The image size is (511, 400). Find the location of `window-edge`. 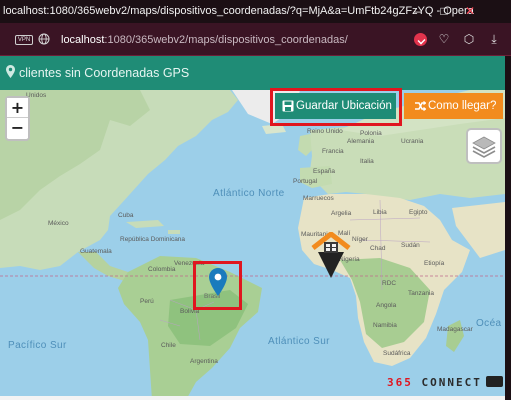

window-edge is located at coordinates (508, 228).